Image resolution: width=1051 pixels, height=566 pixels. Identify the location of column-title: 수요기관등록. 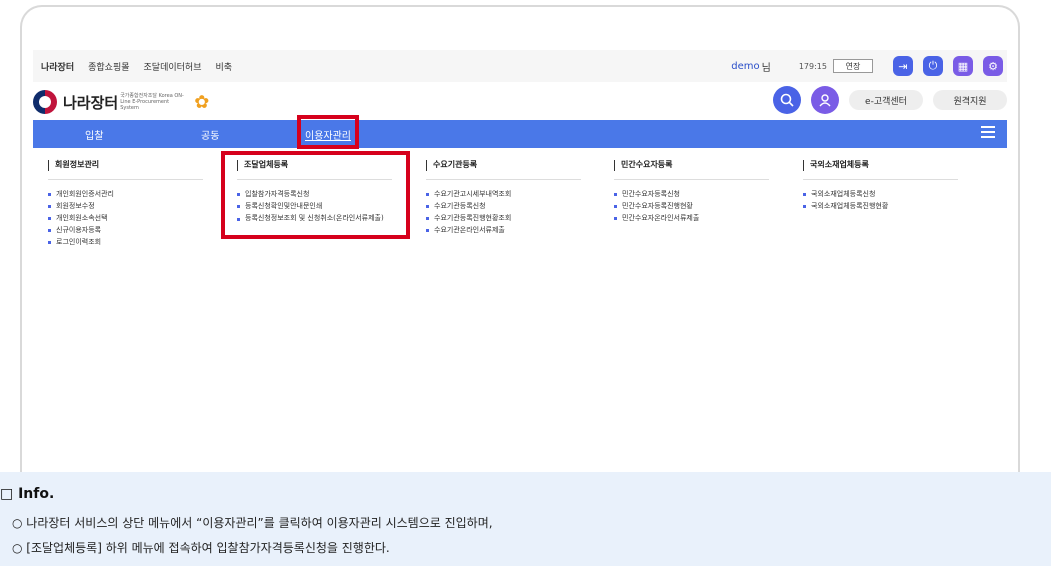
(506, 165).